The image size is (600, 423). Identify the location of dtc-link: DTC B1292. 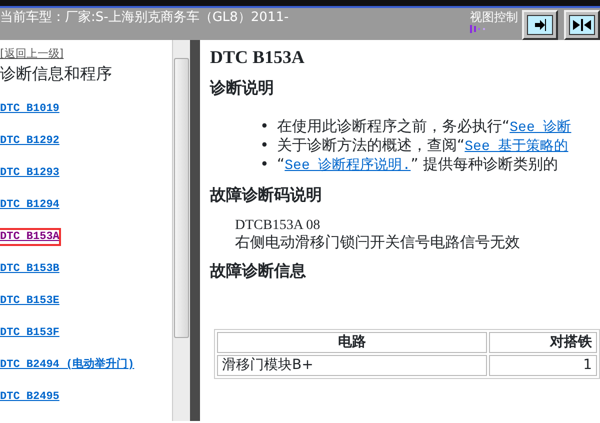
(30, 141).